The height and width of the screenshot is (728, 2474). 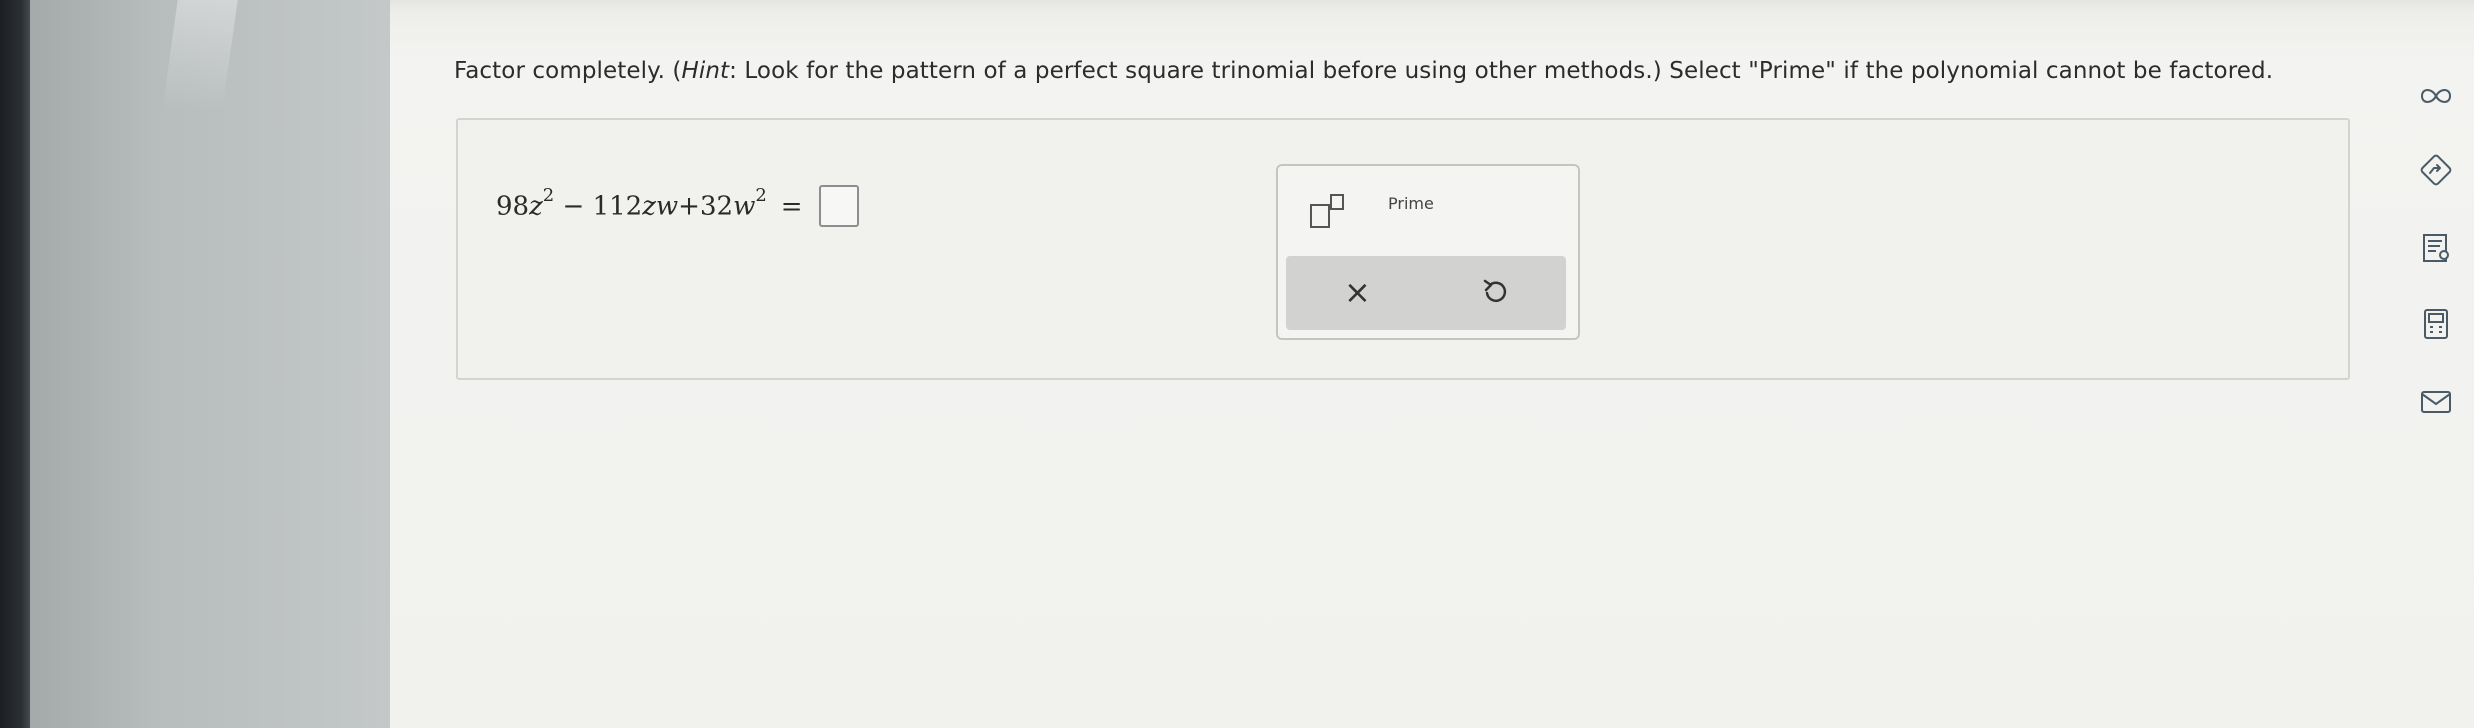 I want to click on screen-bezel, so click(x=15, y=364).